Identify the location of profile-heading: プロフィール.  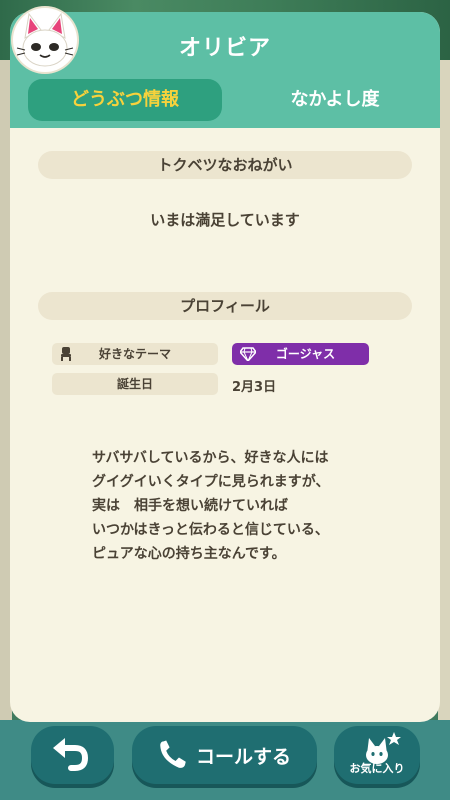
(225, 306).